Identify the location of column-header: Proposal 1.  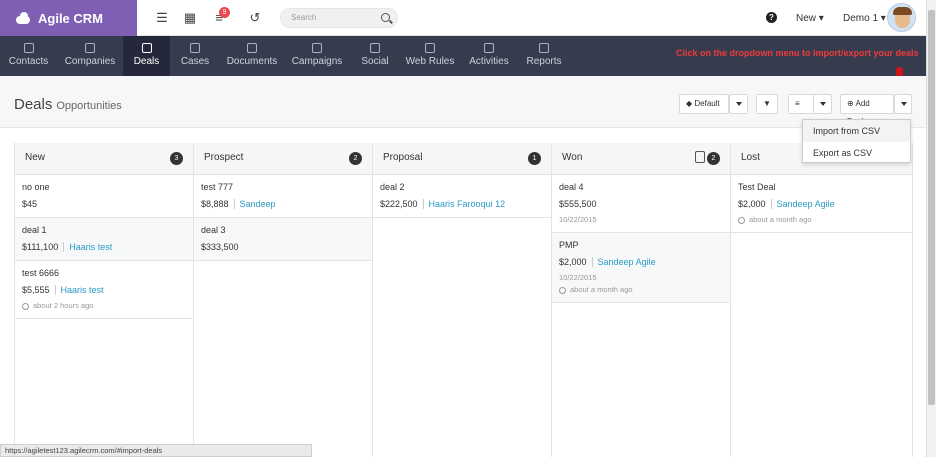
(462, 159).